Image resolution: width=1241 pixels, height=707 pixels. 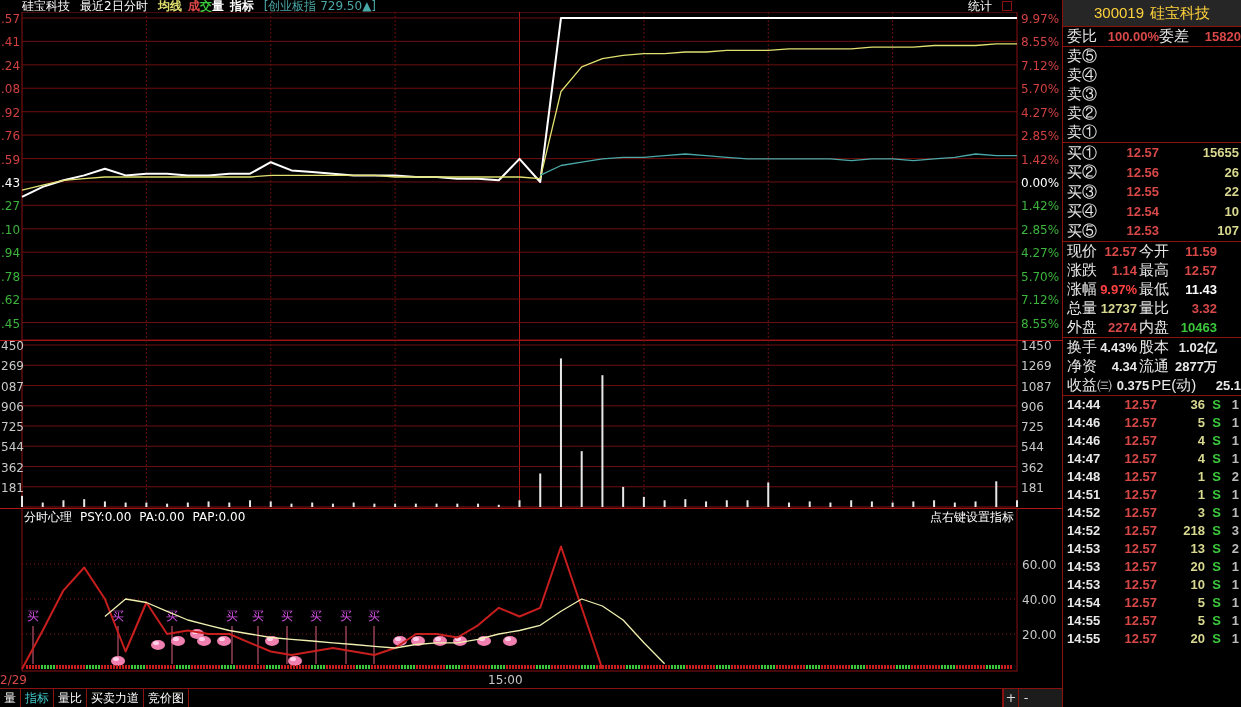 I want to click on axis-label: .45, so click(x=11, y=323).